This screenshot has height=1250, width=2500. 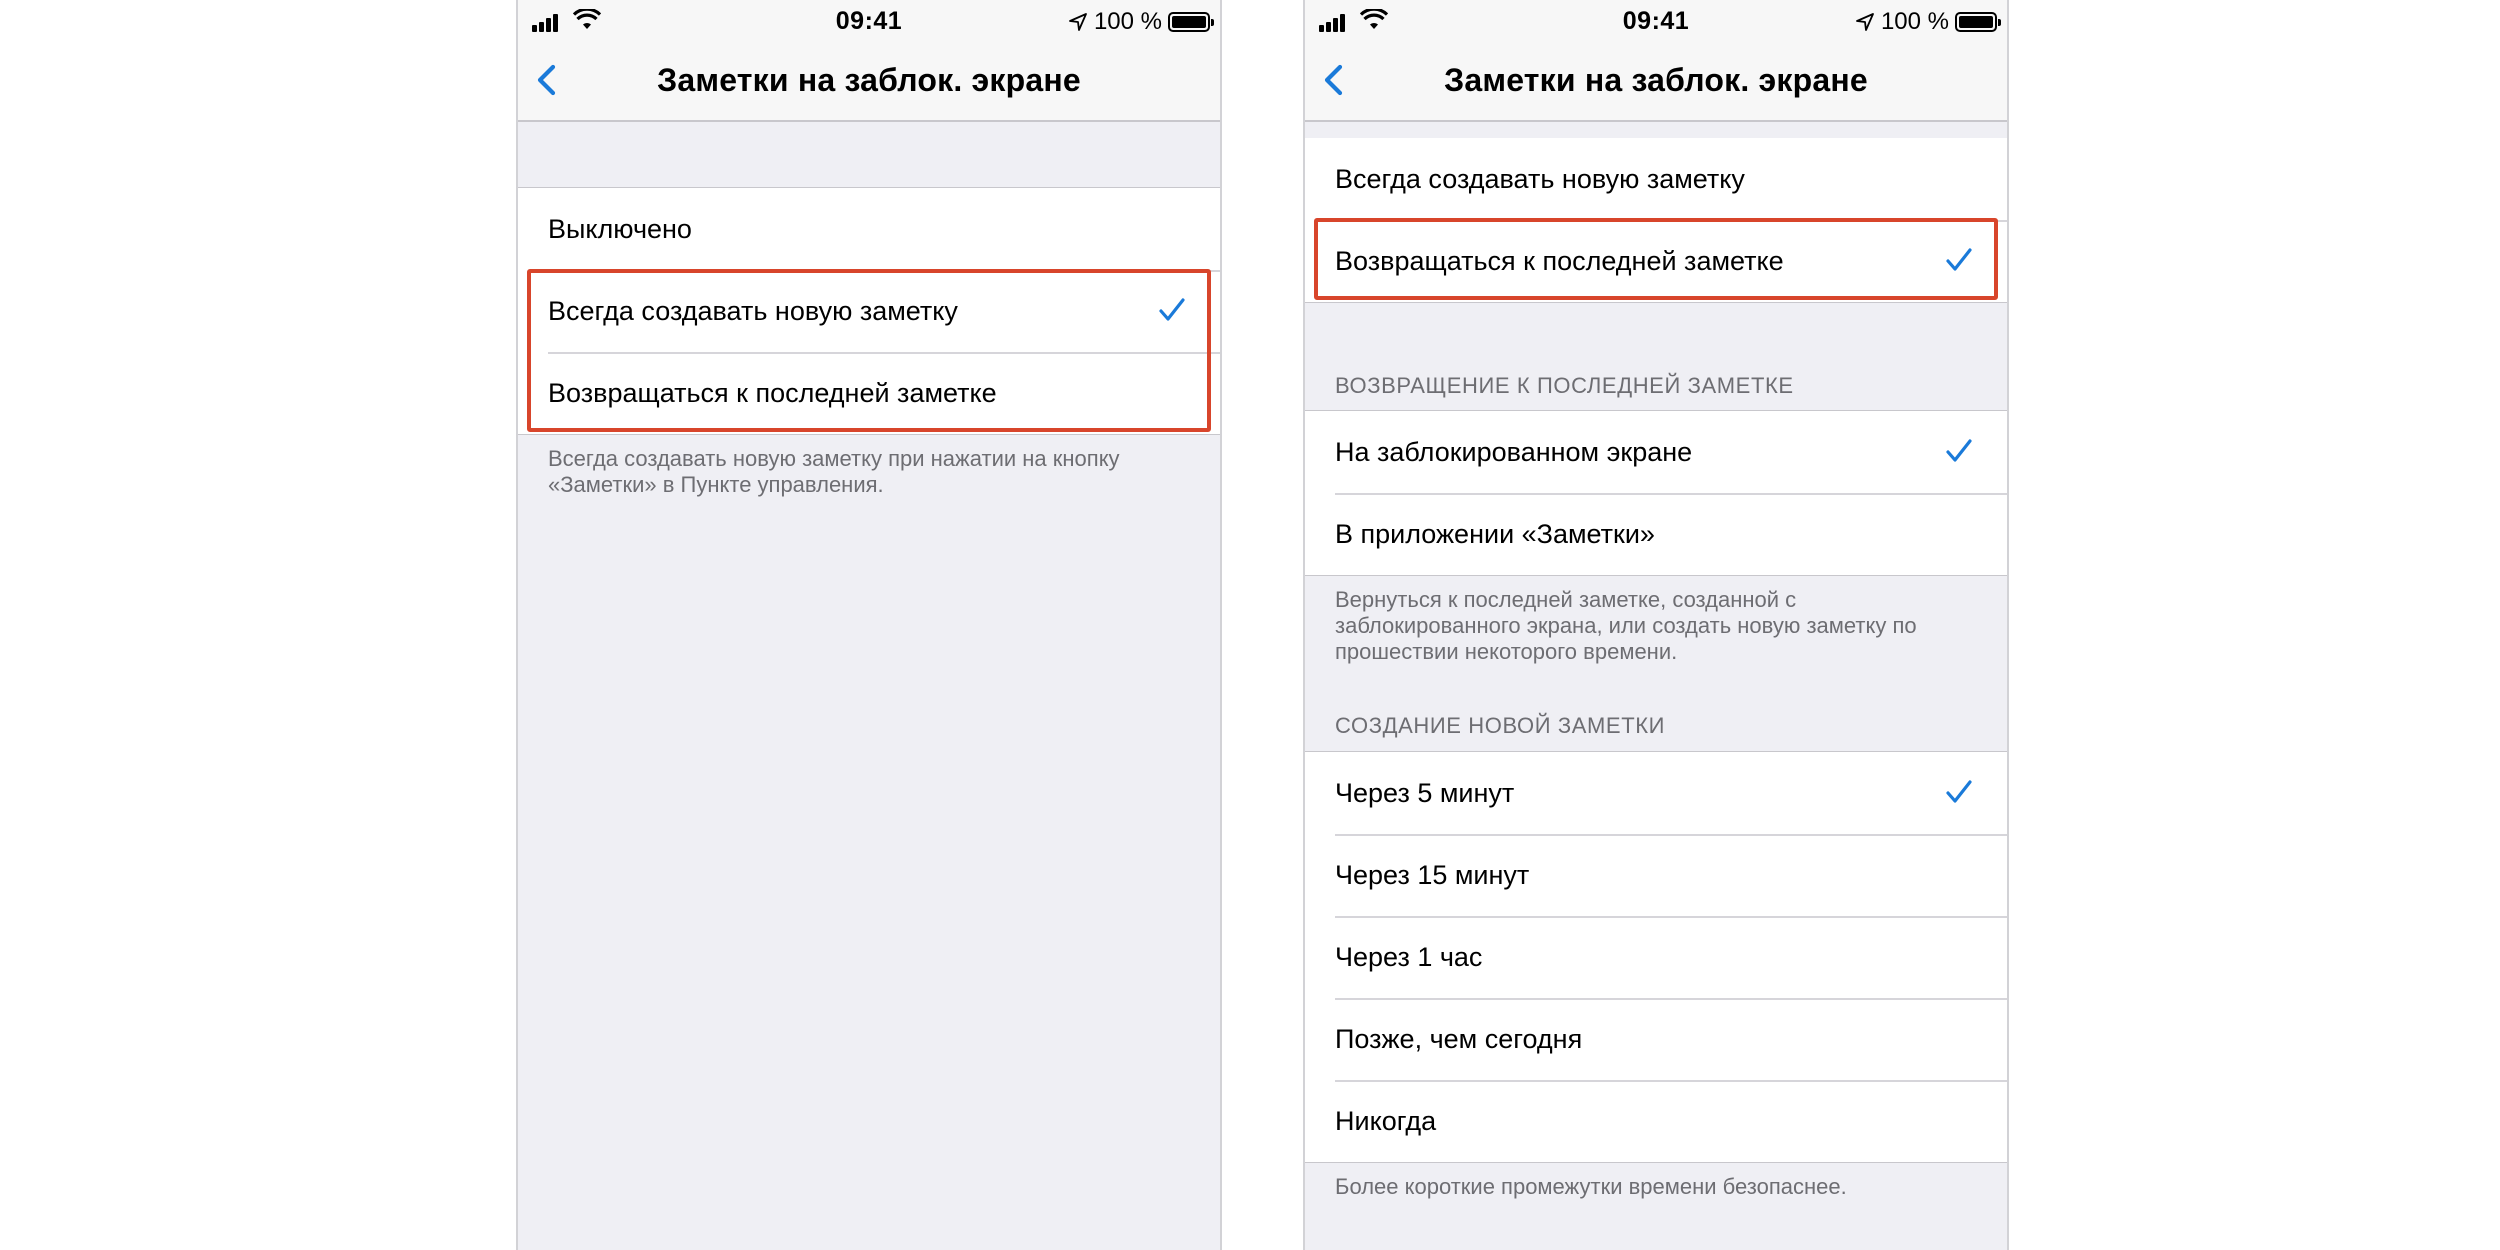 I want to click on option-label: Через 5 минут, so click(x=1425, y=792).